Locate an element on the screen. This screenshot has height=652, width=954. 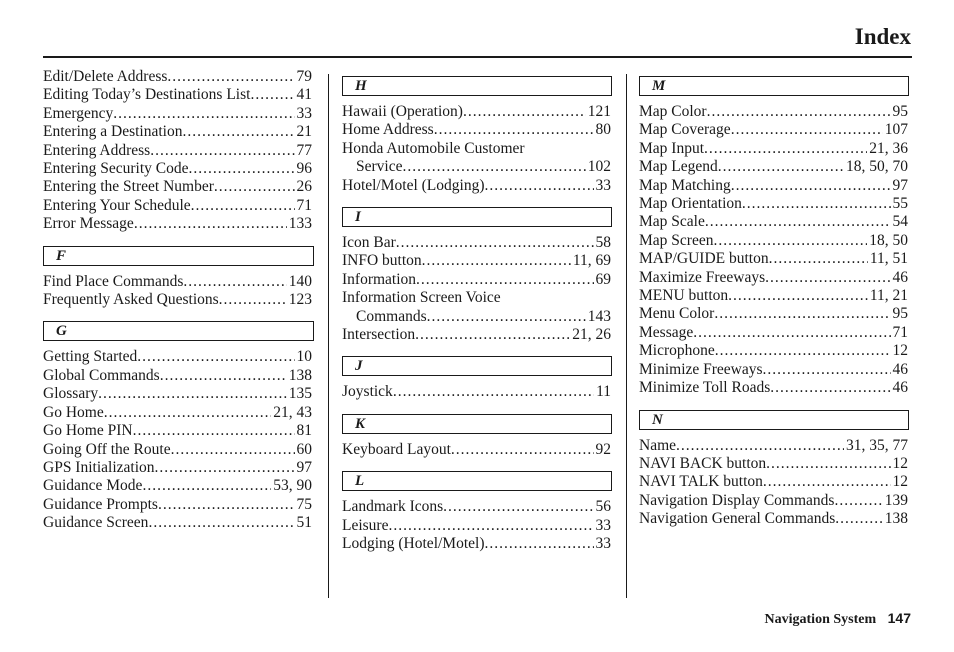
entry-page-ref: 31, 35, 77 is located at coordinates (876, 446).